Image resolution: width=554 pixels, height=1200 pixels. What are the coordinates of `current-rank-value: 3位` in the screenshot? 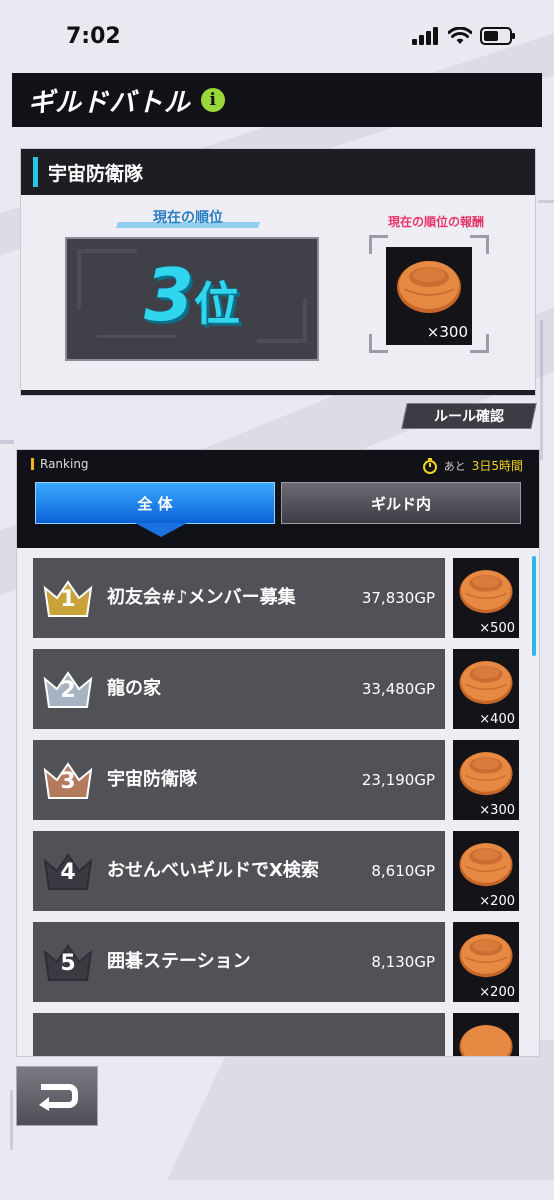 It's located at (192, 295).